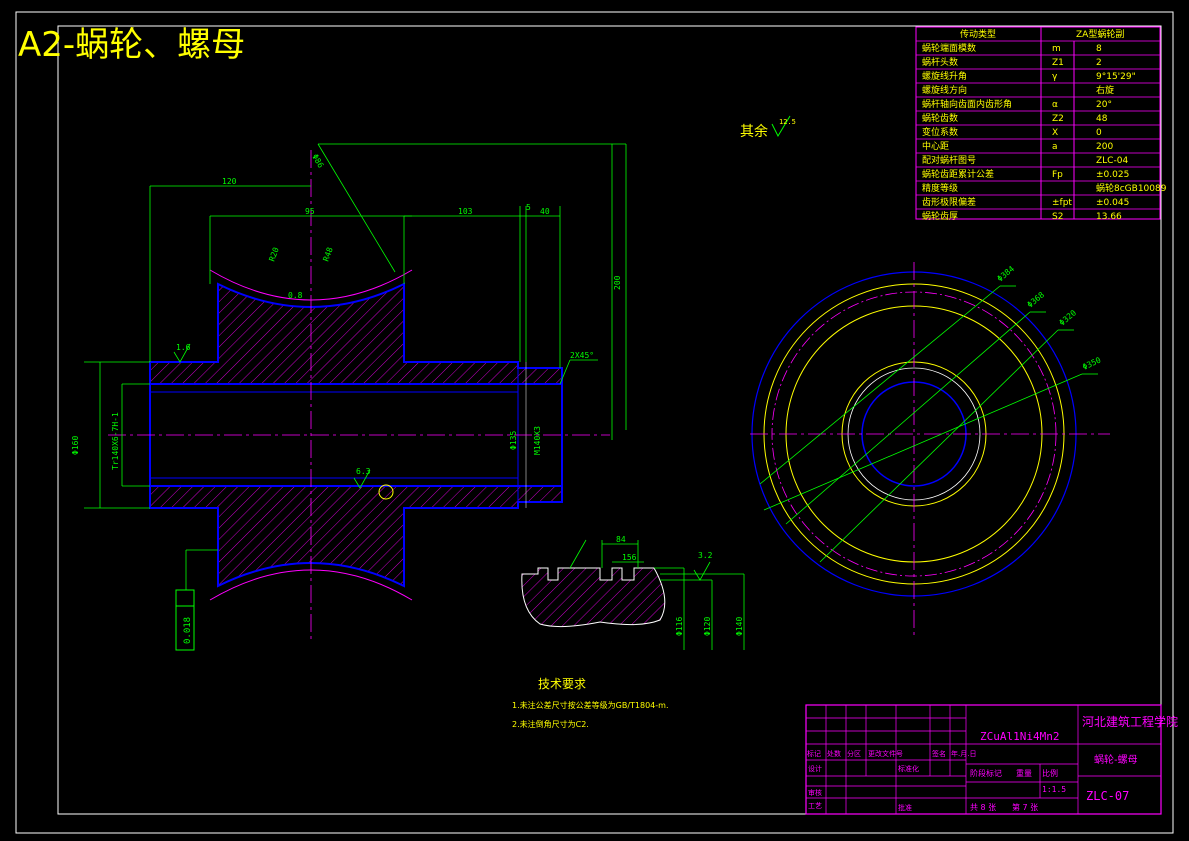 The height and width of the screenshot is (841, 1189). I want to click on param-header-value: ZA型蜗轮副, so click(1100, 34).